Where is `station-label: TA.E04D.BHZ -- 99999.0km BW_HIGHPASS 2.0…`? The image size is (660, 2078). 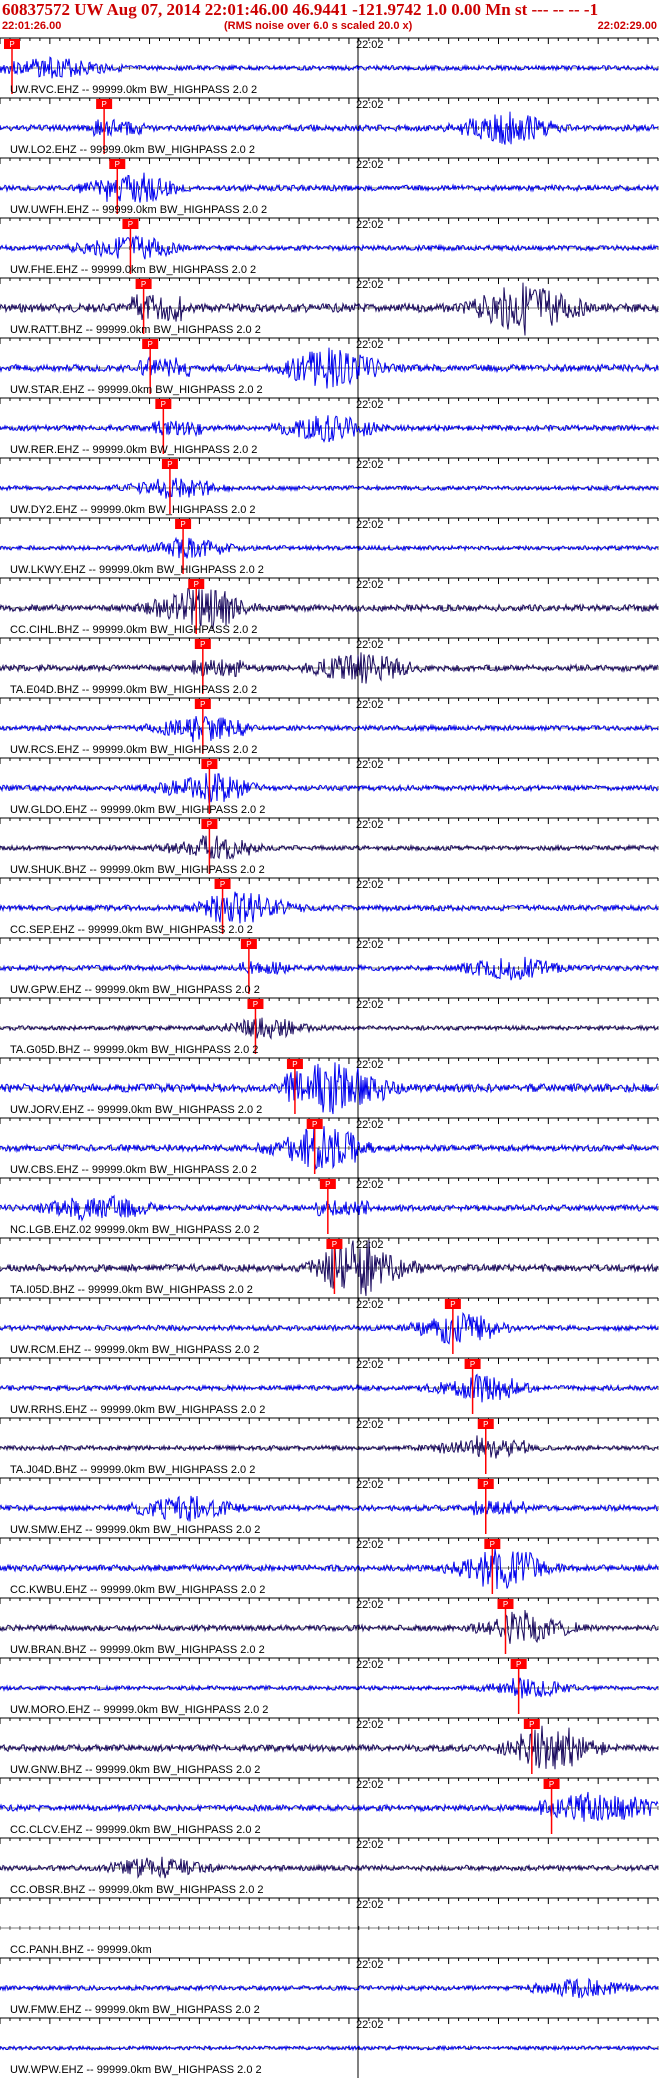 station-label: TA.E04D.BHZ -- 99999.0km BW_HIGHPASS 2.0… is located at coordinates (134, 690).